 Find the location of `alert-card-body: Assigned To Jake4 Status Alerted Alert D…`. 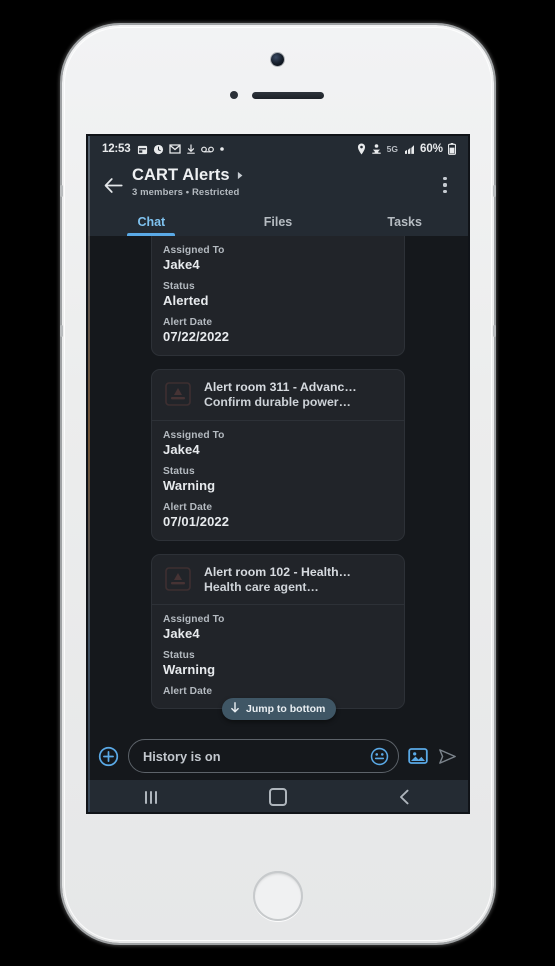

alert-card-body: Assigned To Jake4 Status Alerted Alert D… is located at coordinates (278, 295).